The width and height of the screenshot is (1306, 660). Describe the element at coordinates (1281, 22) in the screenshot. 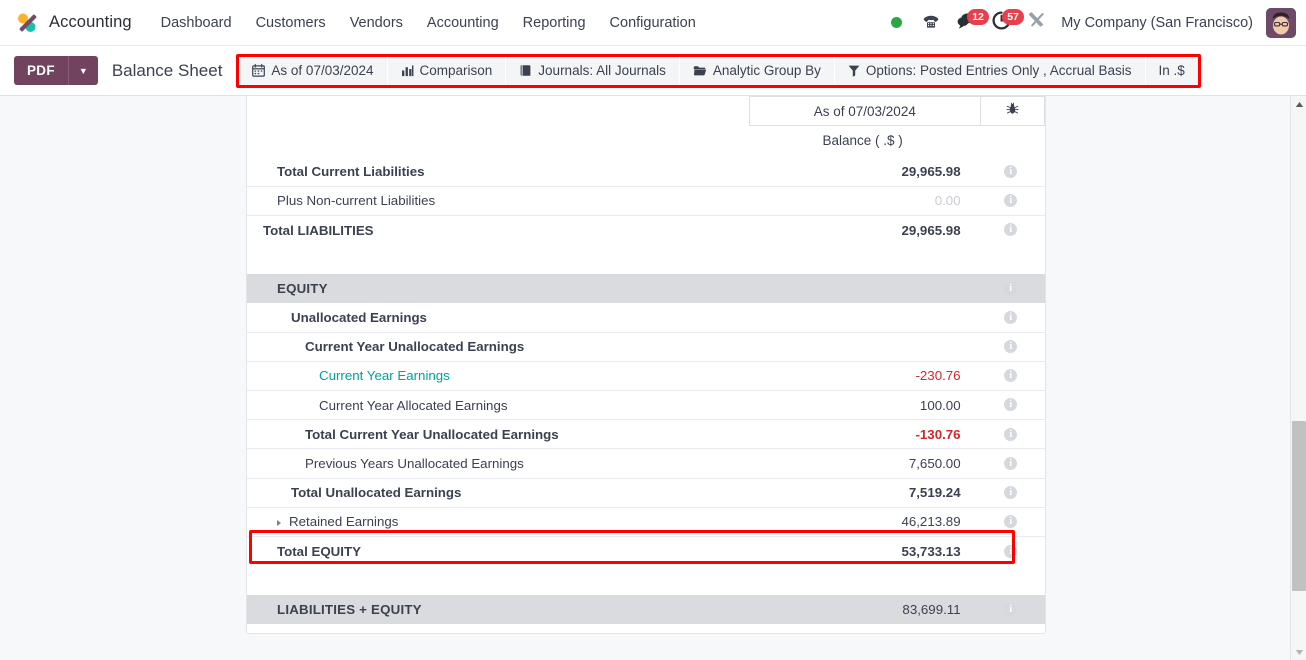

I see `user-avatar` at that location.